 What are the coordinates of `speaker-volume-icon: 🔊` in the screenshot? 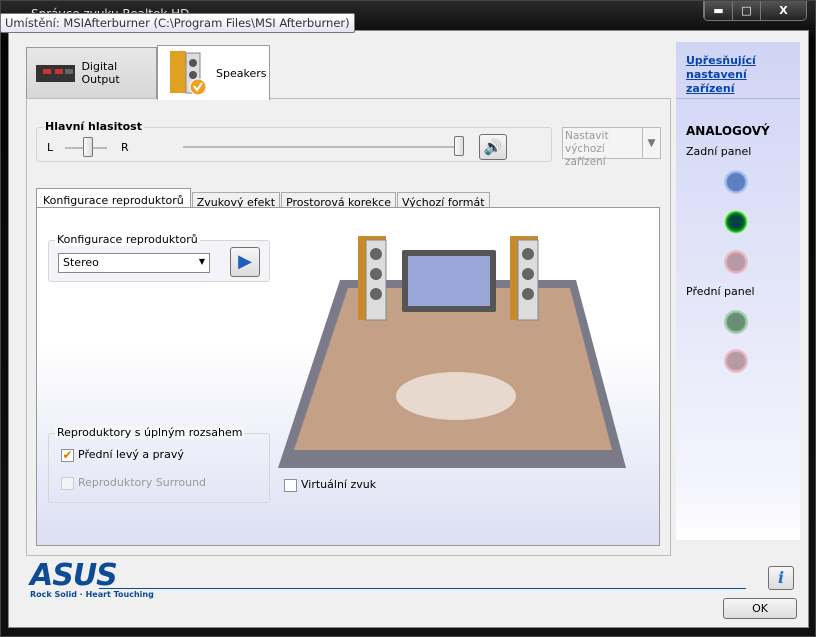 It's located at (493, 147).